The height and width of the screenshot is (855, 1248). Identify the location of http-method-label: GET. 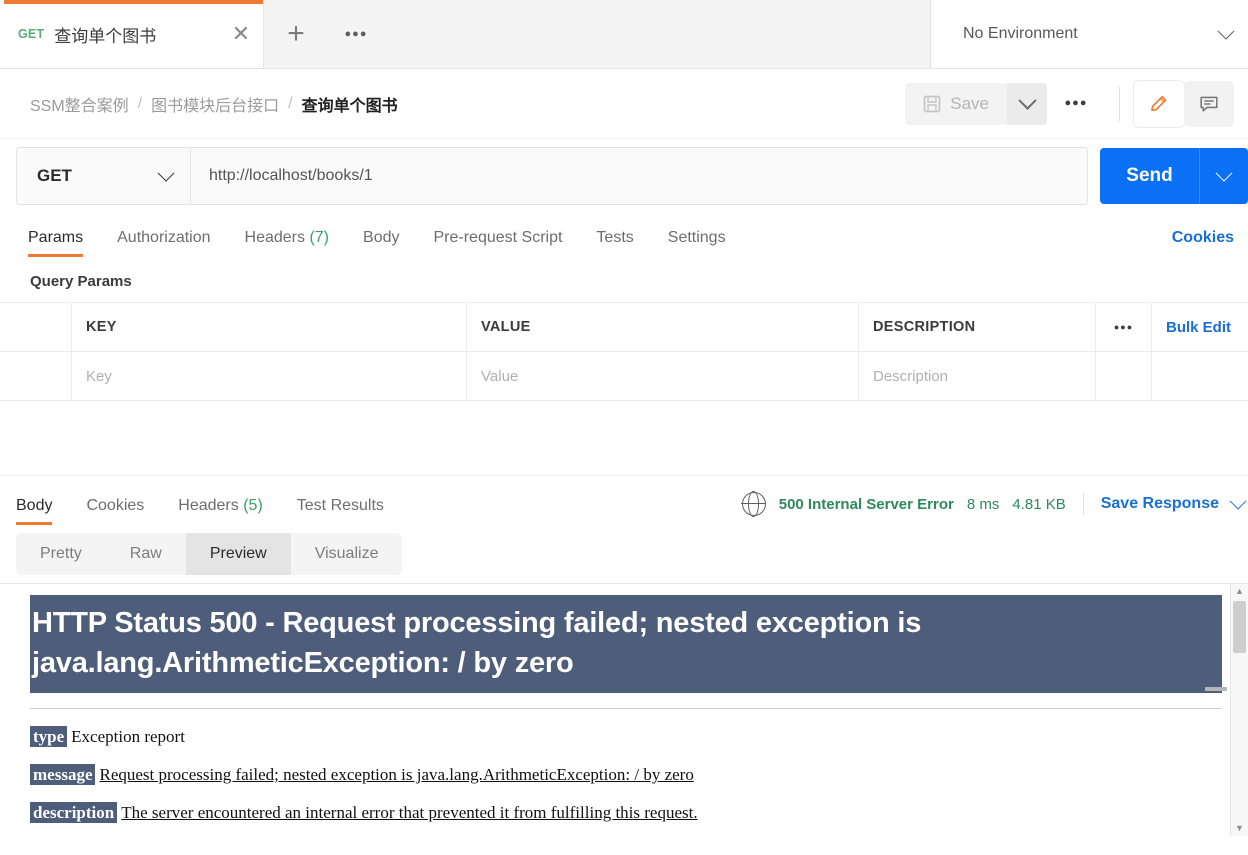
(54, 175).